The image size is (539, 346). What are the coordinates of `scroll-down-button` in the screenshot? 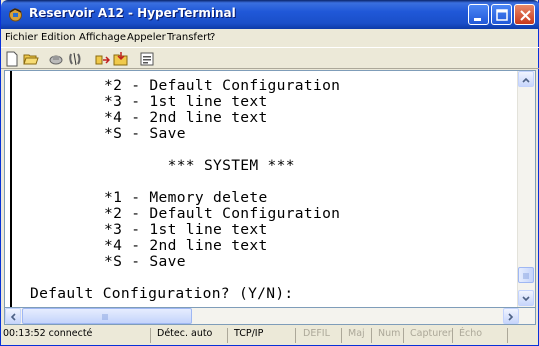 It's located at (526, 298).